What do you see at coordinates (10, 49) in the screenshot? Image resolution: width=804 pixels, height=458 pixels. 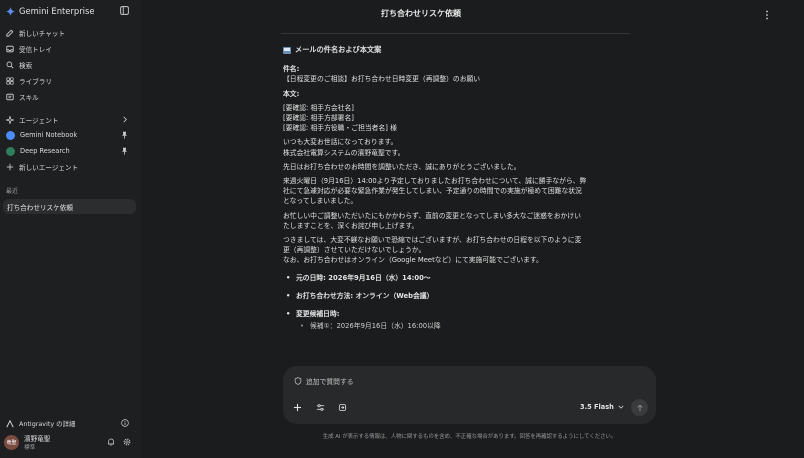 I see `inbox-icon` at bounding box center [10, 49].